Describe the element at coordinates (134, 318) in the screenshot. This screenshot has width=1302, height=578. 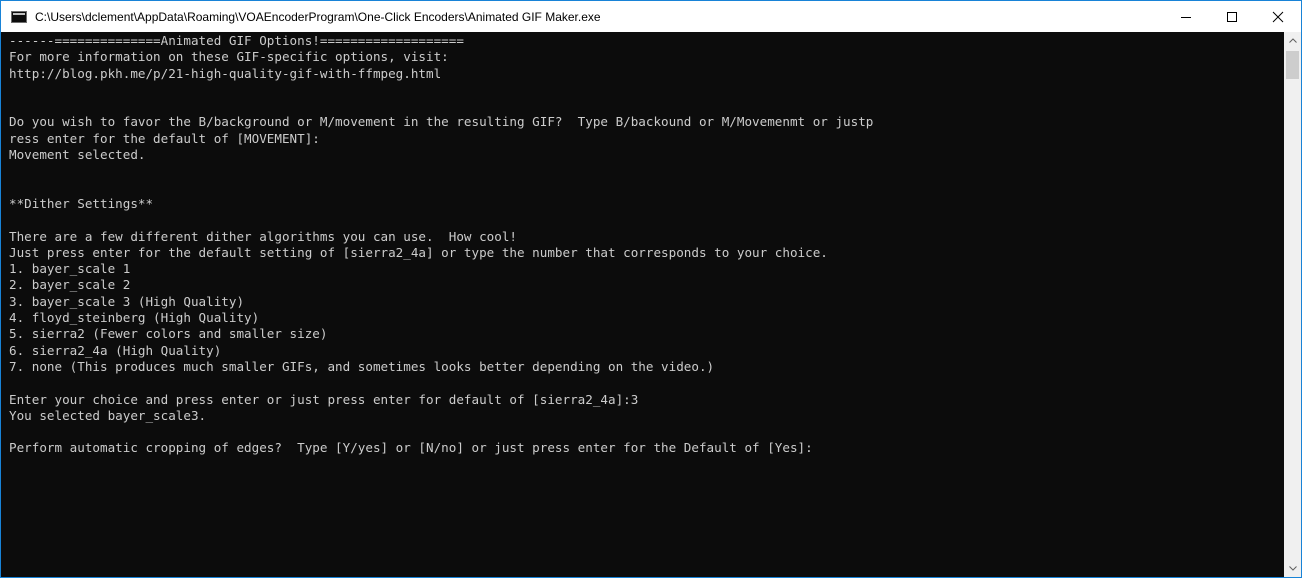
I see `console-line: 4. floyd_steinberg (High Quality)` at that location.